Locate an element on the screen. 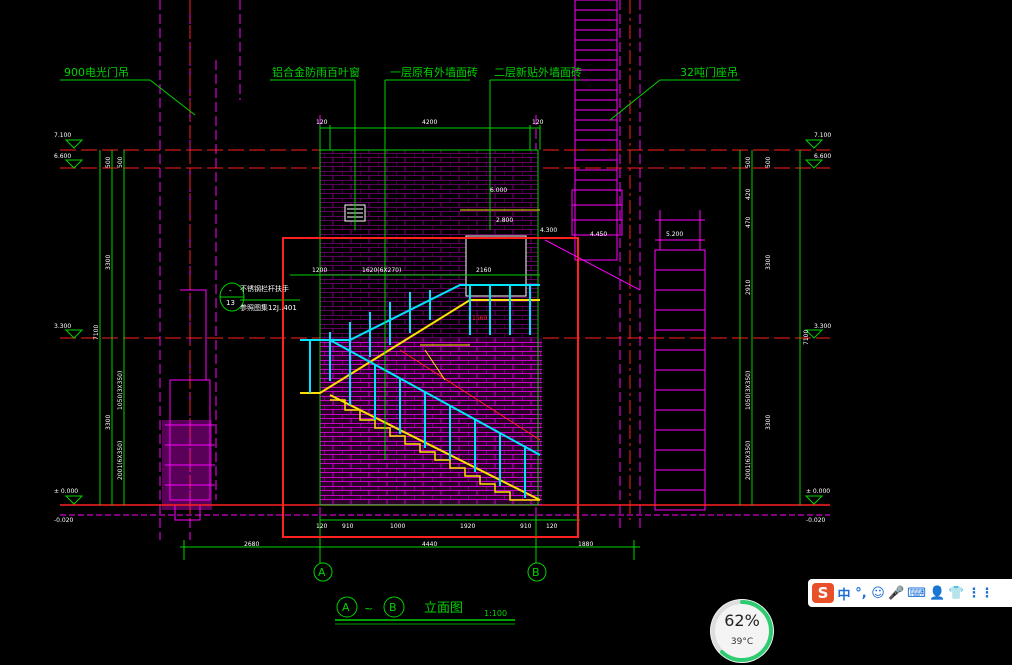 The width and height of the screenshot is (1012, 665). lower-wall is located at coordinates (431, 421).